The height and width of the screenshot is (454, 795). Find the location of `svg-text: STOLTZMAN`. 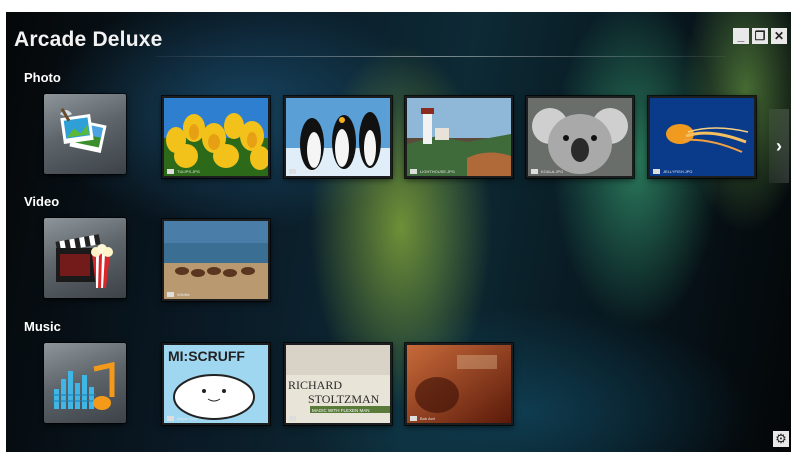

svg-text: STOLTZMAN is located at coordinates (344, 399).